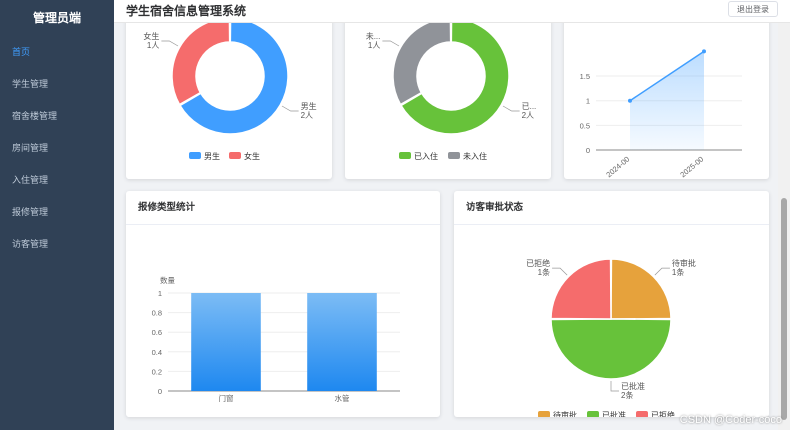 The image size is (790, 430). Describe the element at coordinates (57, 212) in the screenshot. I see `sidebar-item-repairs: 报修管理` at that location.